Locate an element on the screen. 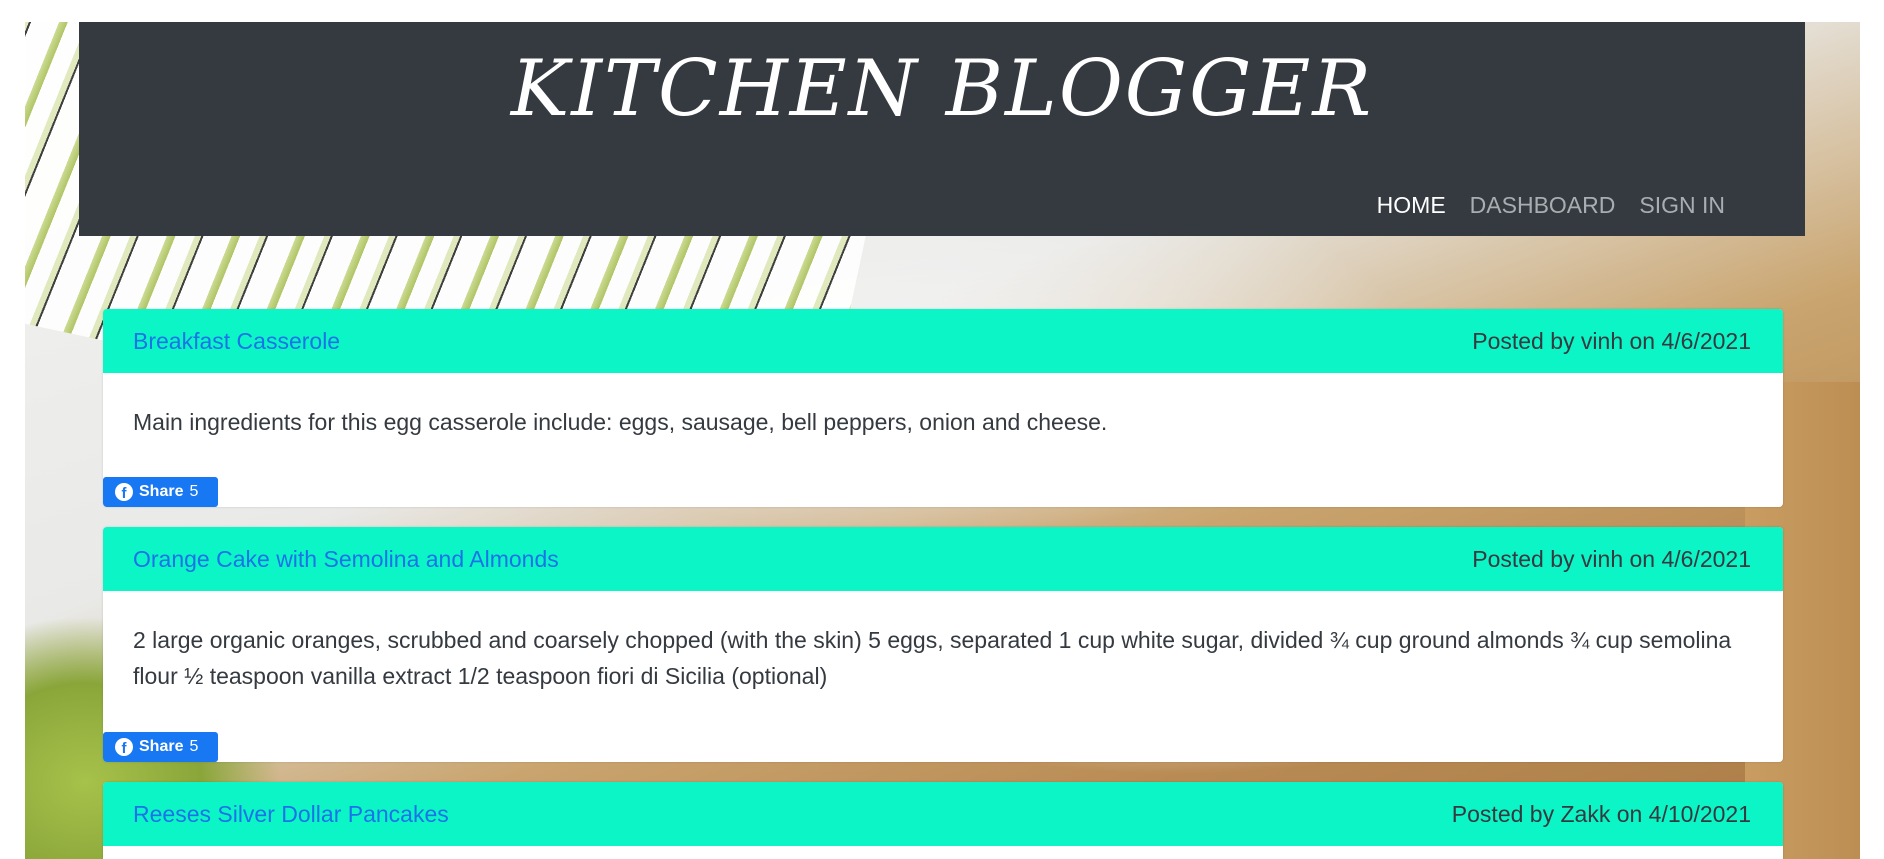  post-title-link: Breakfast Casserole is located at coordinates (236, 341).